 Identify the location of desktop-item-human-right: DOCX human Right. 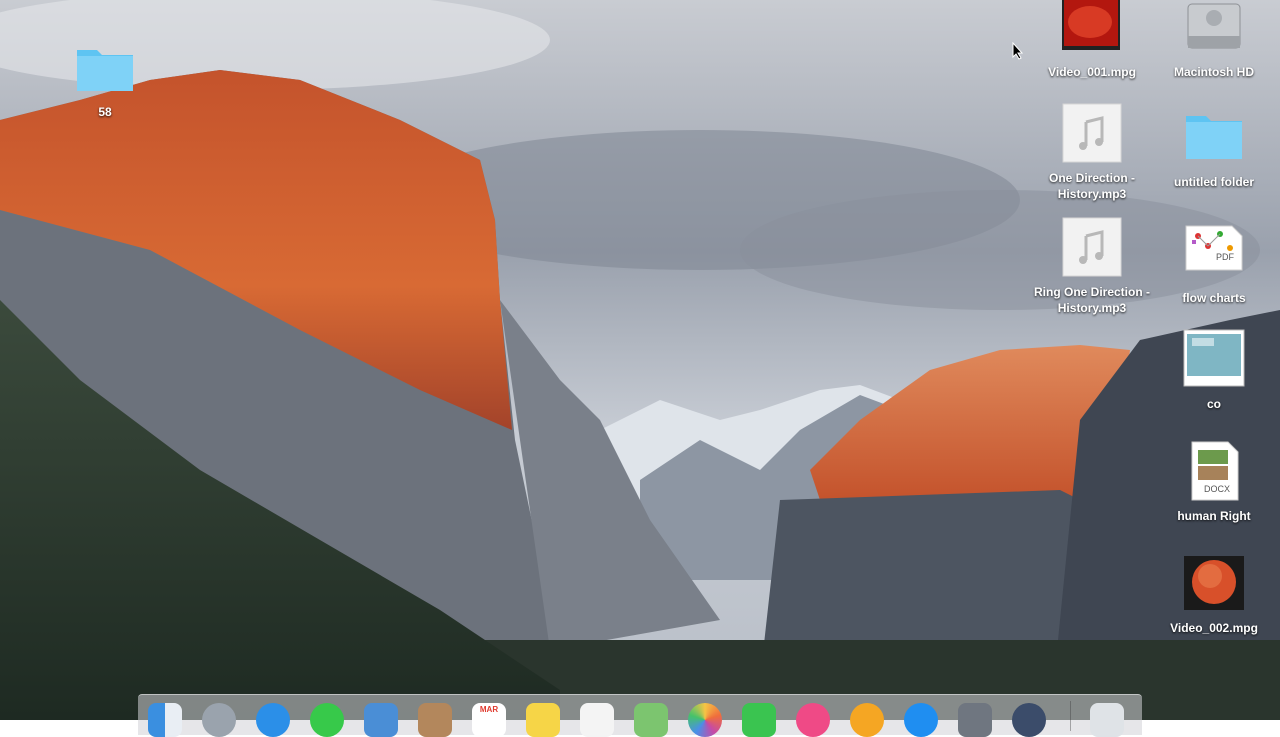
(1214, 482).